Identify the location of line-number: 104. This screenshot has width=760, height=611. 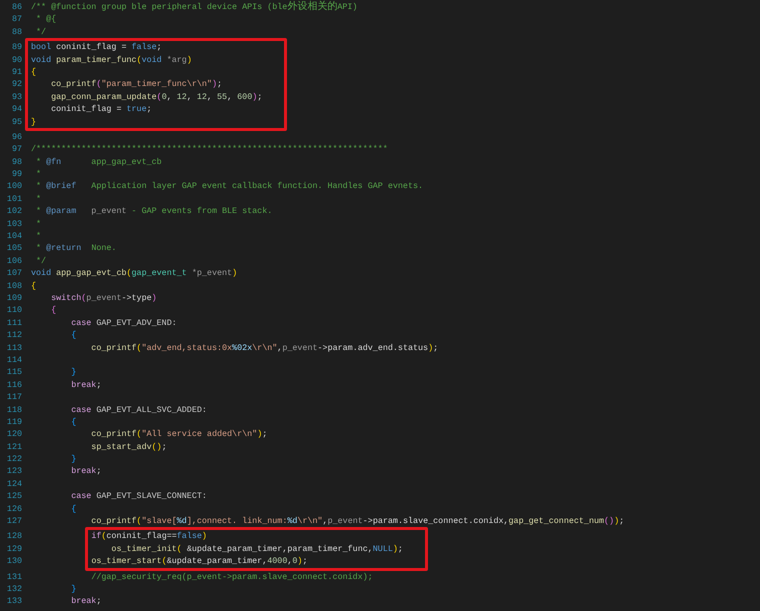
(14, 236).